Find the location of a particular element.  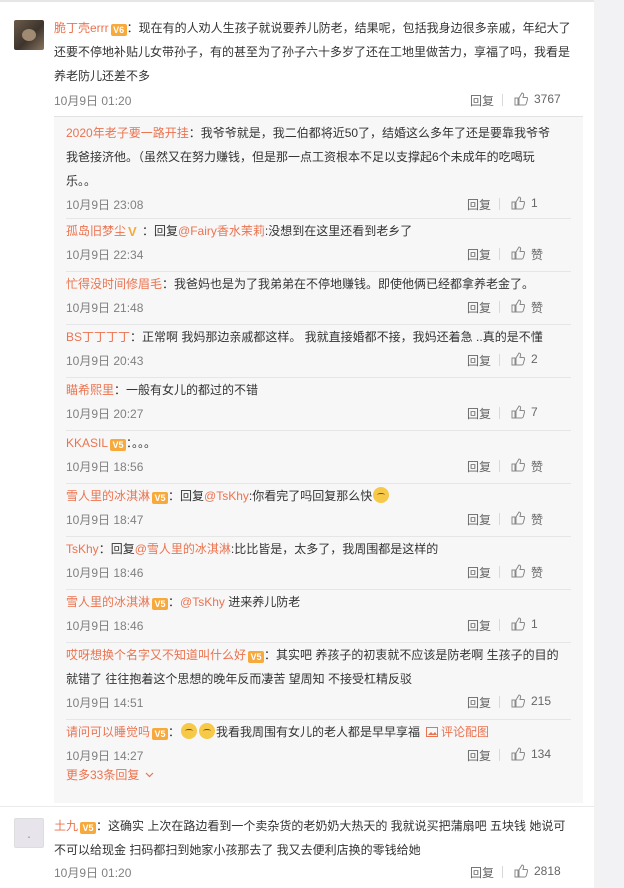

like-button: 7 is located at coordinates (535, 413).